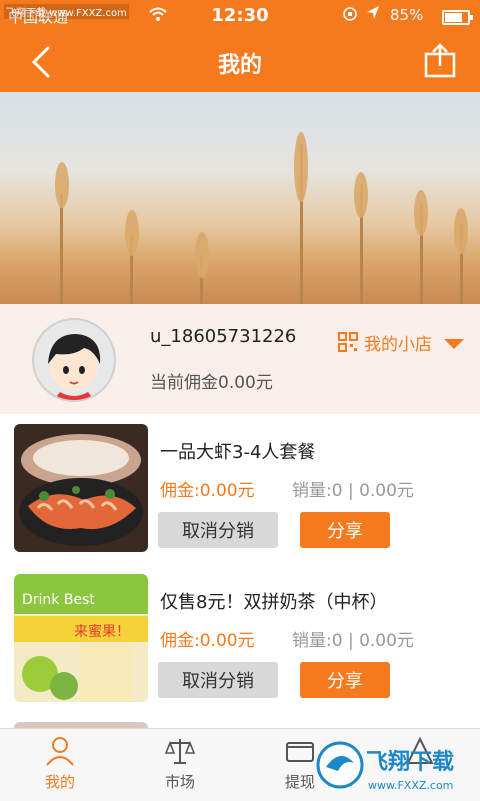 The width and height of the screenshot is (480, 801). Describe the element at coordinates (239, 65) in the screenshot. I see `page-title: 我的` at that location.